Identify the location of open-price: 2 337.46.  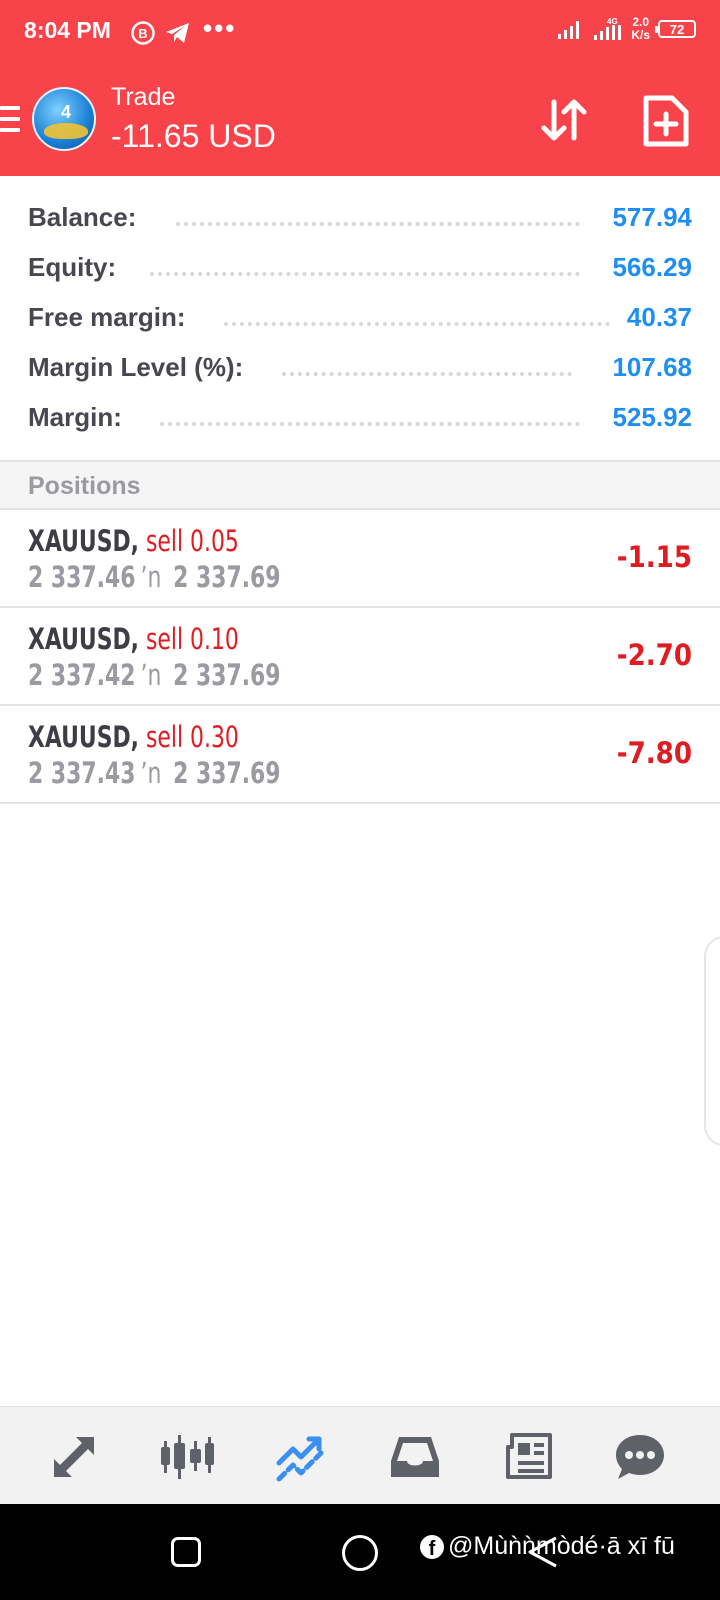
(82, 577).